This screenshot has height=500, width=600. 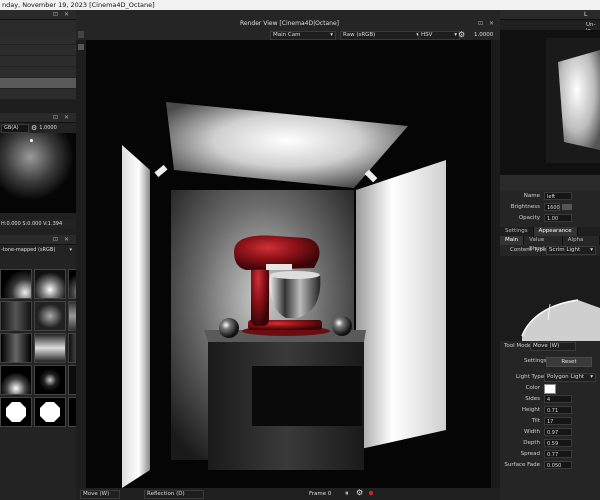 What do you see at coordinates (38, 224) in the screenshot?
I see `coords-row: H:0.000 S:0.000 V:1.394` at bounding box center [38, 224].